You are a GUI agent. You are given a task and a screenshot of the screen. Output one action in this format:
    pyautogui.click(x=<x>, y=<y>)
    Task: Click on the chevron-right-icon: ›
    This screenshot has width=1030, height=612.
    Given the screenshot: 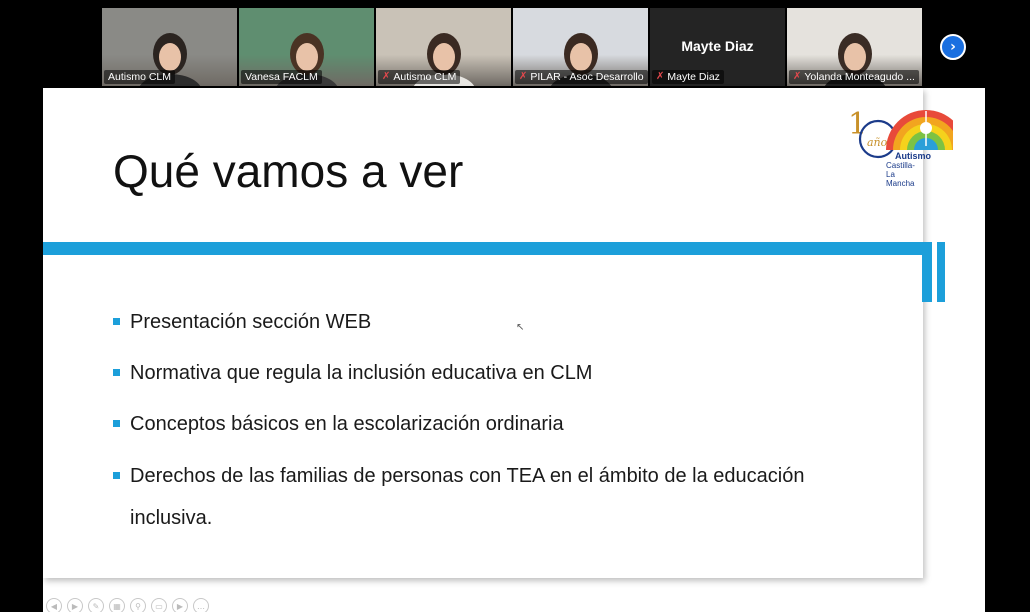 What is the action you would take?
    pyautogui.click(x=953, y=47)
    